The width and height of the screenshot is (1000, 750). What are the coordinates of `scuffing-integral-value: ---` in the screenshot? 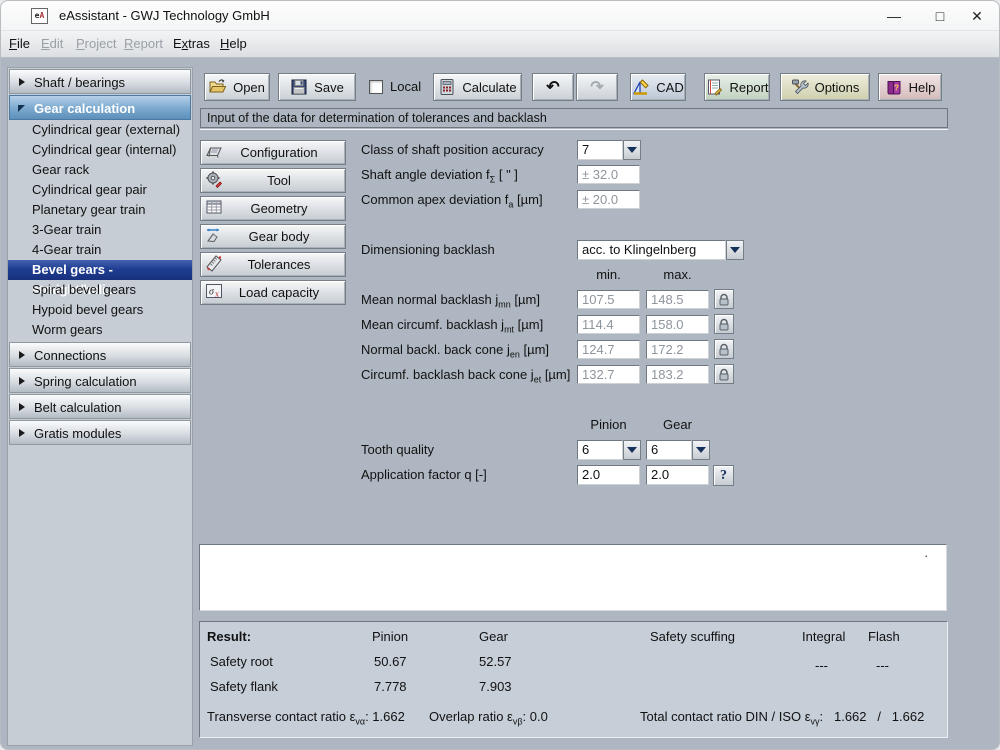 It's located at (821, 665).